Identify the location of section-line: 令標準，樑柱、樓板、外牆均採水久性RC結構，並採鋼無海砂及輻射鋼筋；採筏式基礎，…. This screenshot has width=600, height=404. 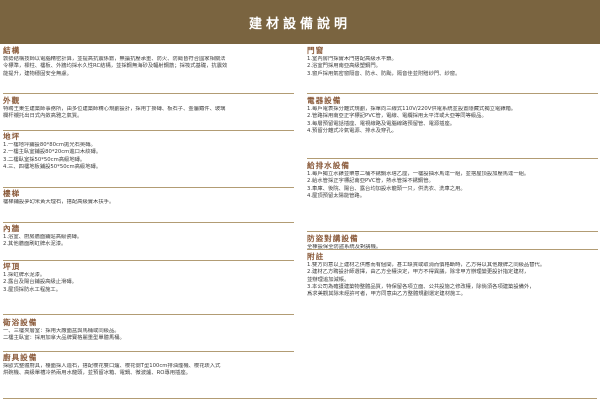
(115, 66).